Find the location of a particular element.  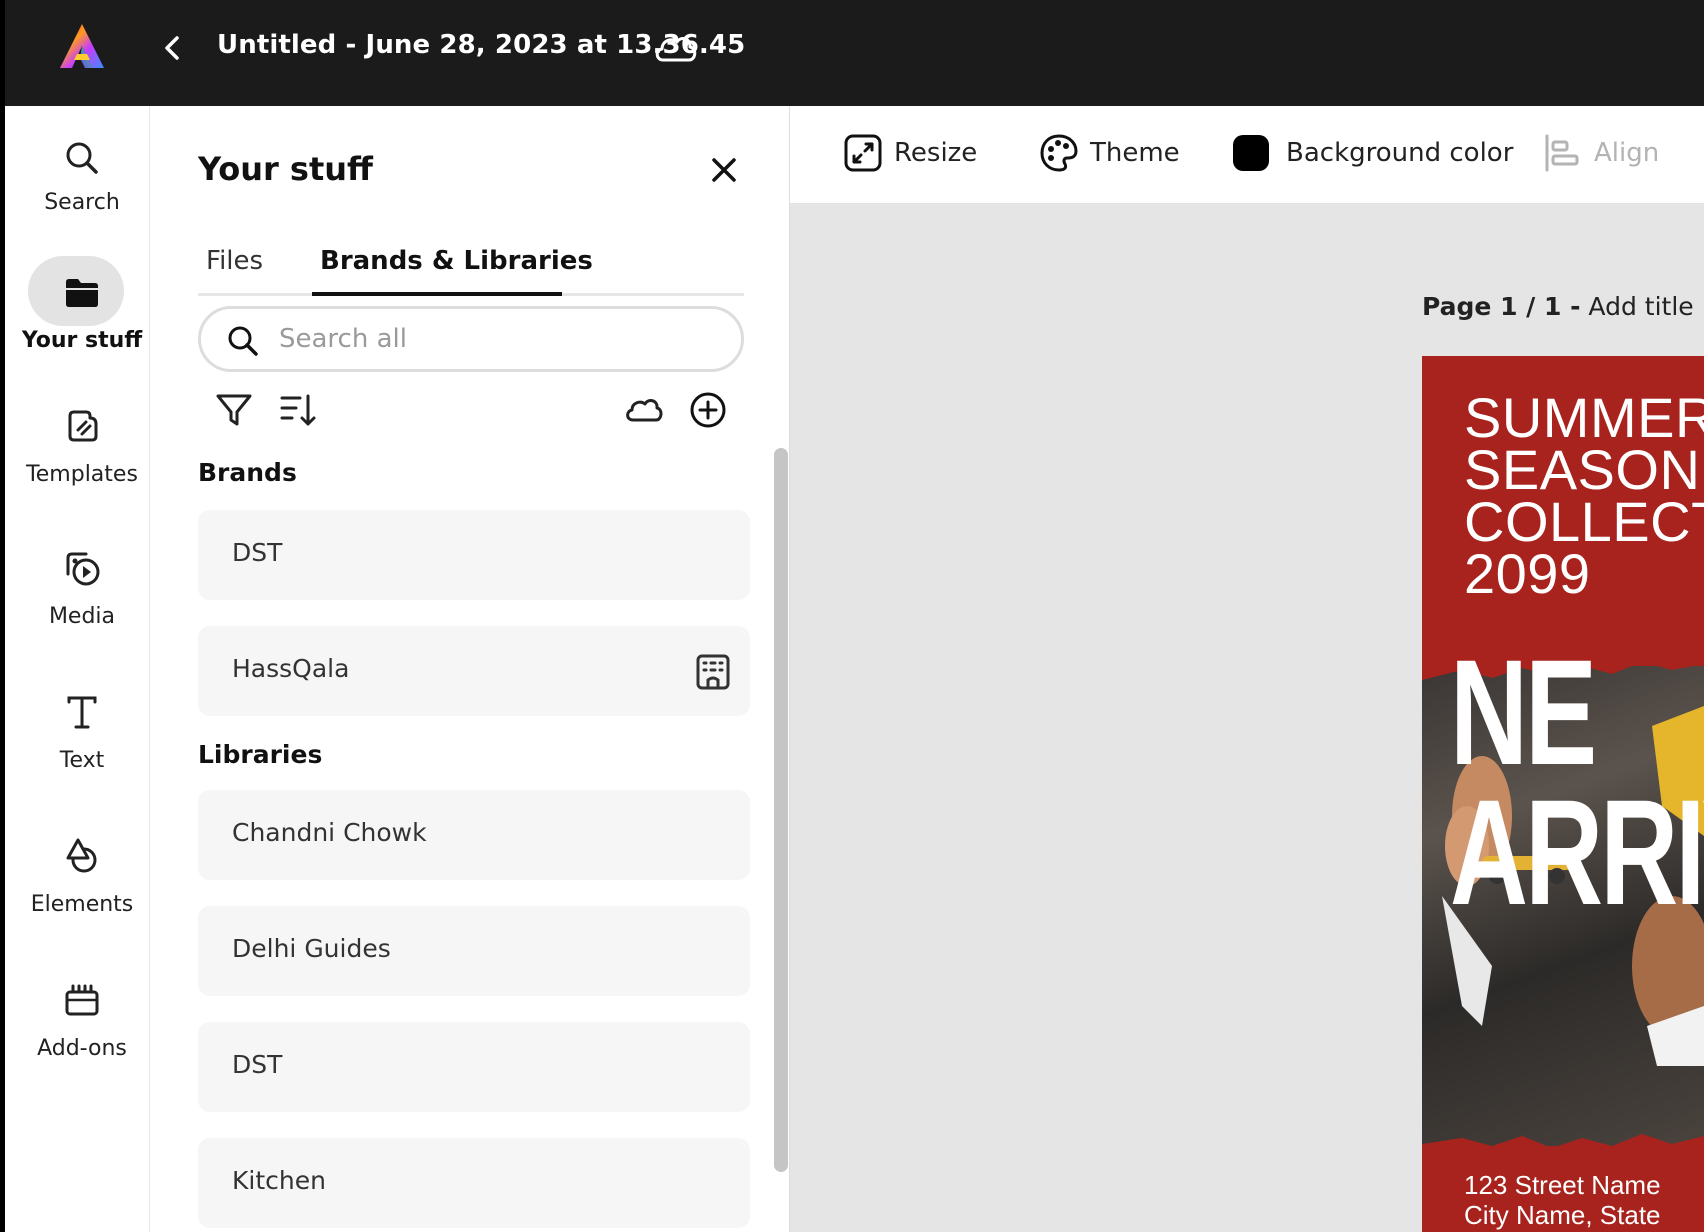

tab-bar: Files Brands & Libraries is located at coordinates (471, 267).